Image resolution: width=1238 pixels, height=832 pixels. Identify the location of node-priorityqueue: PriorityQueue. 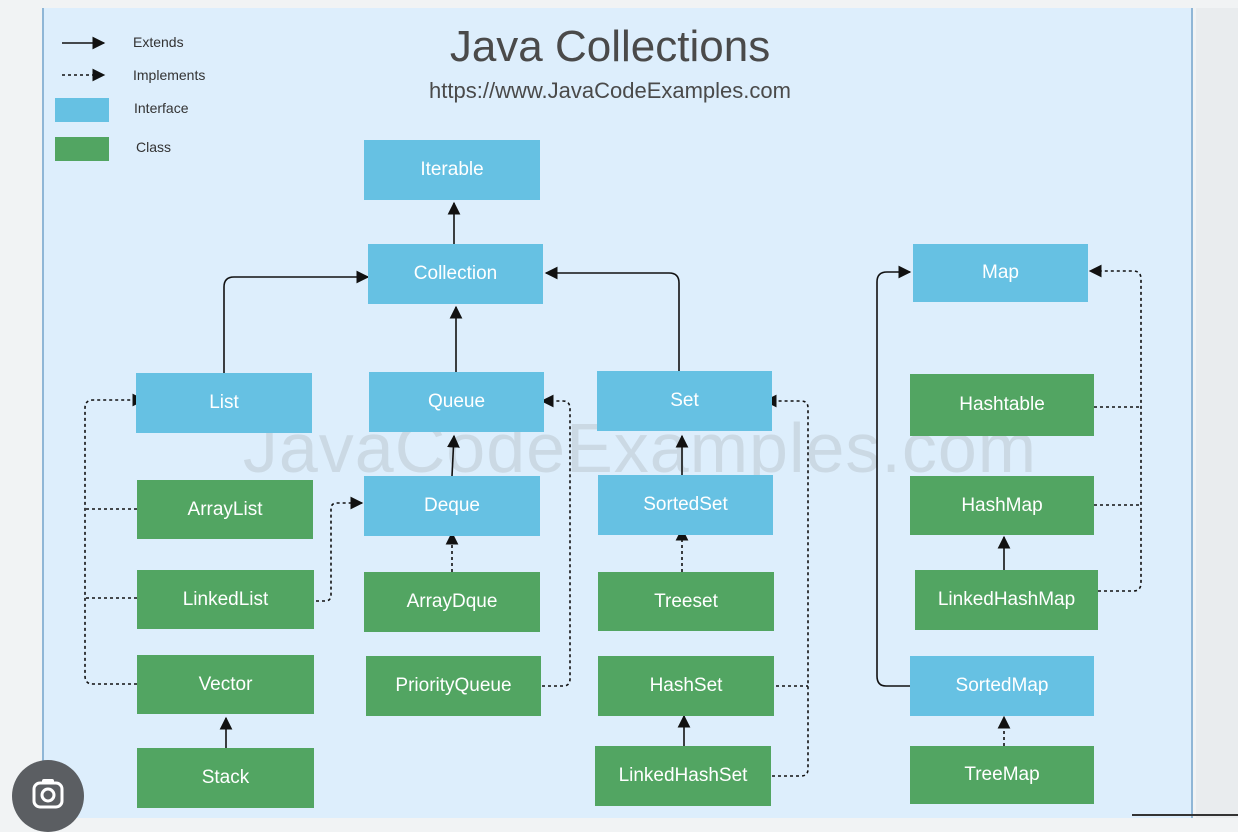
(453, 686).